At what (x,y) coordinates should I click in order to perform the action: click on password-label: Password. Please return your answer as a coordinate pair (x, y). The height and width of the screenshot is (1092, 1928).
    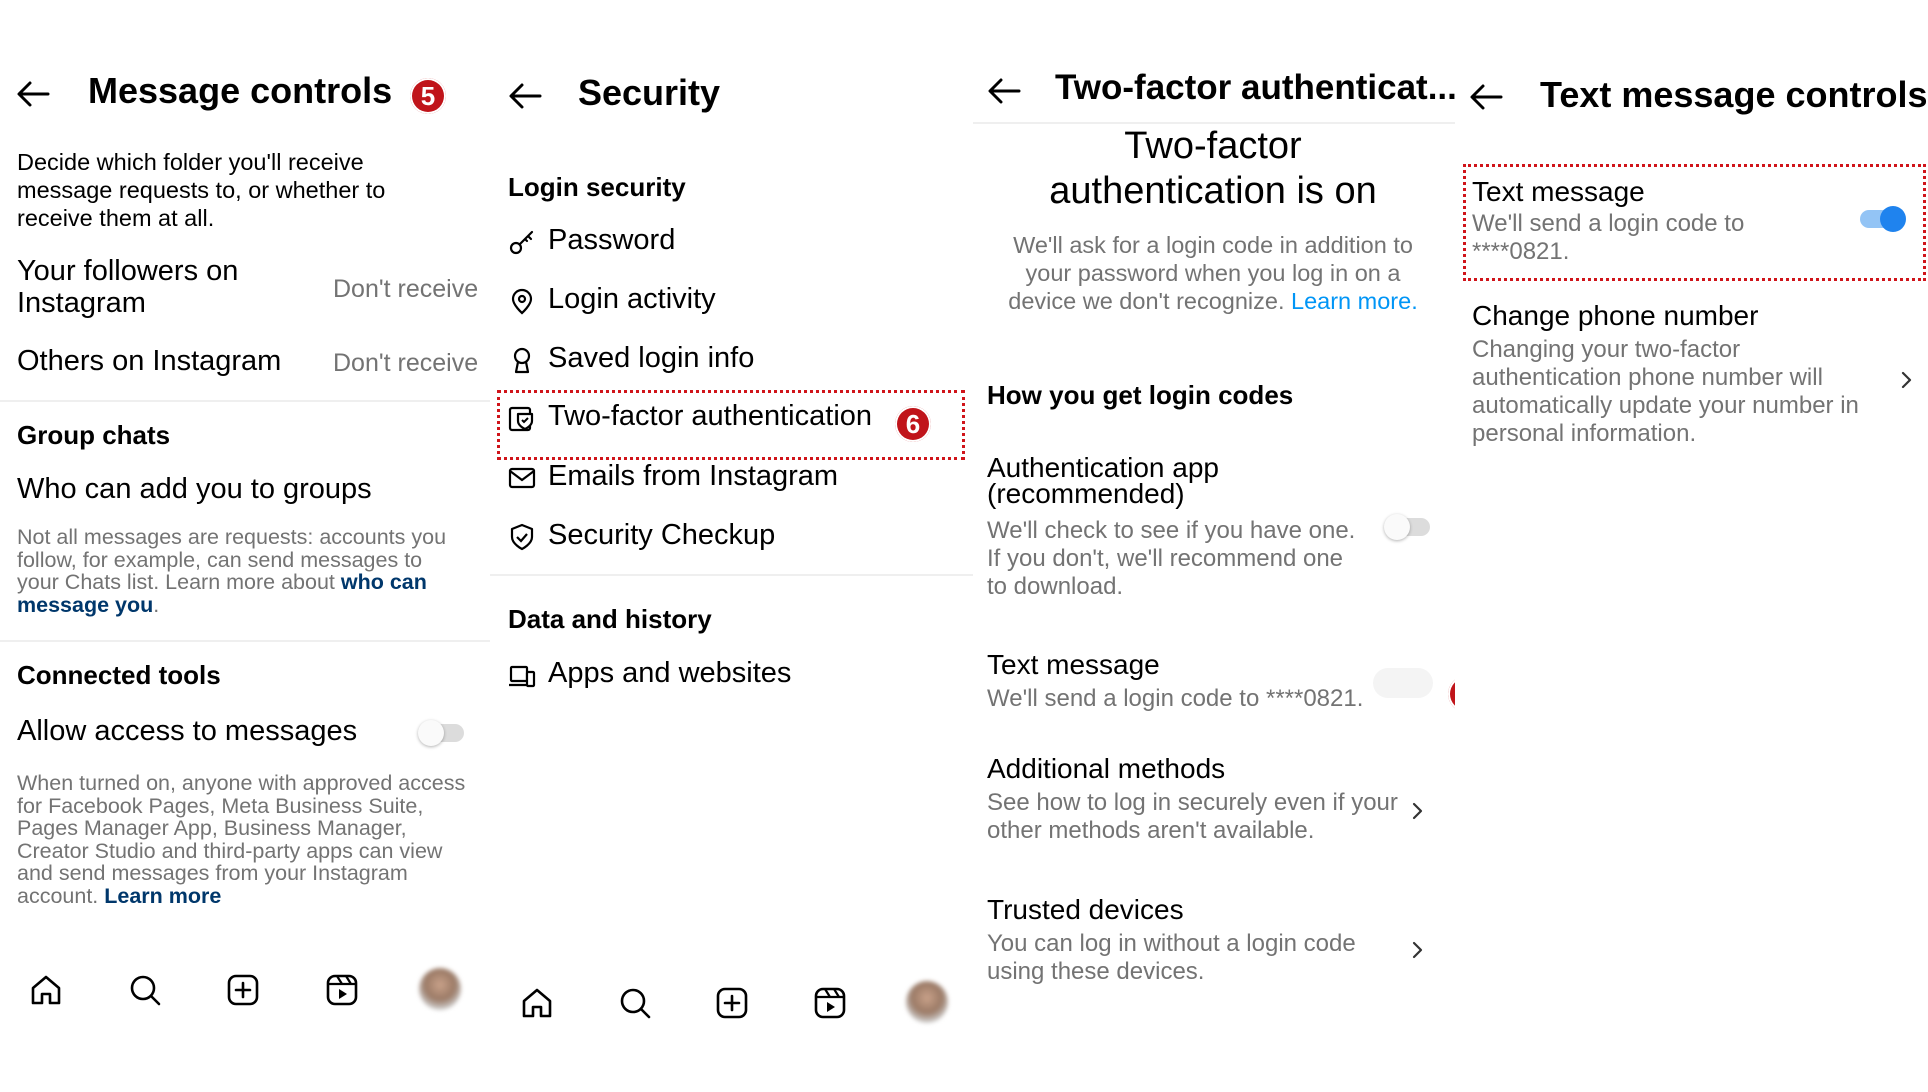
    Looking at the image, I should click on (612, 240).